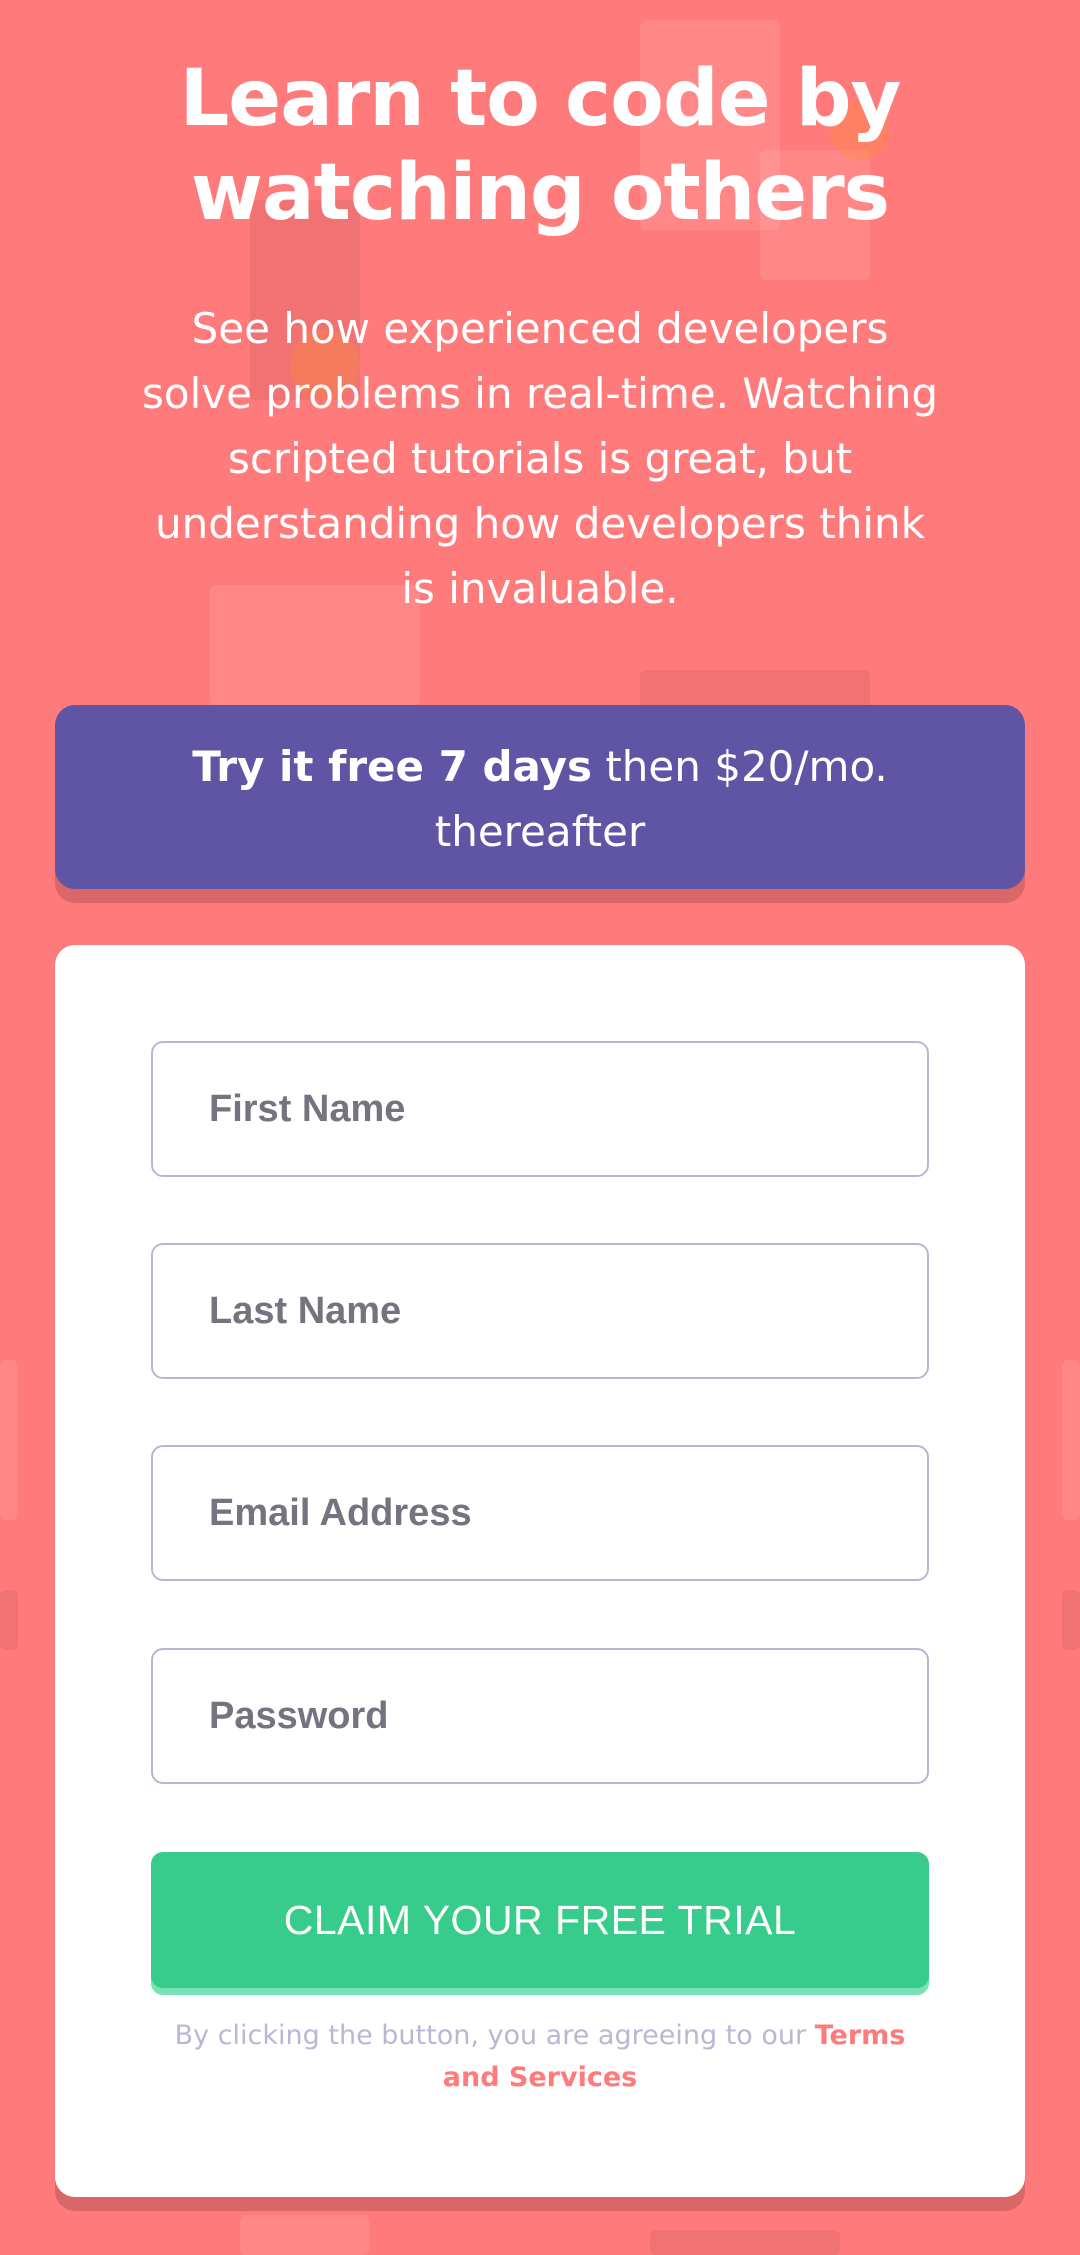 Image resolution: width=1080 pixels, height=2255 pixels. Describe the element at coordinates (540, 146) in the screenshot. I see `hero-title: Learn to code by watching others` at that location.